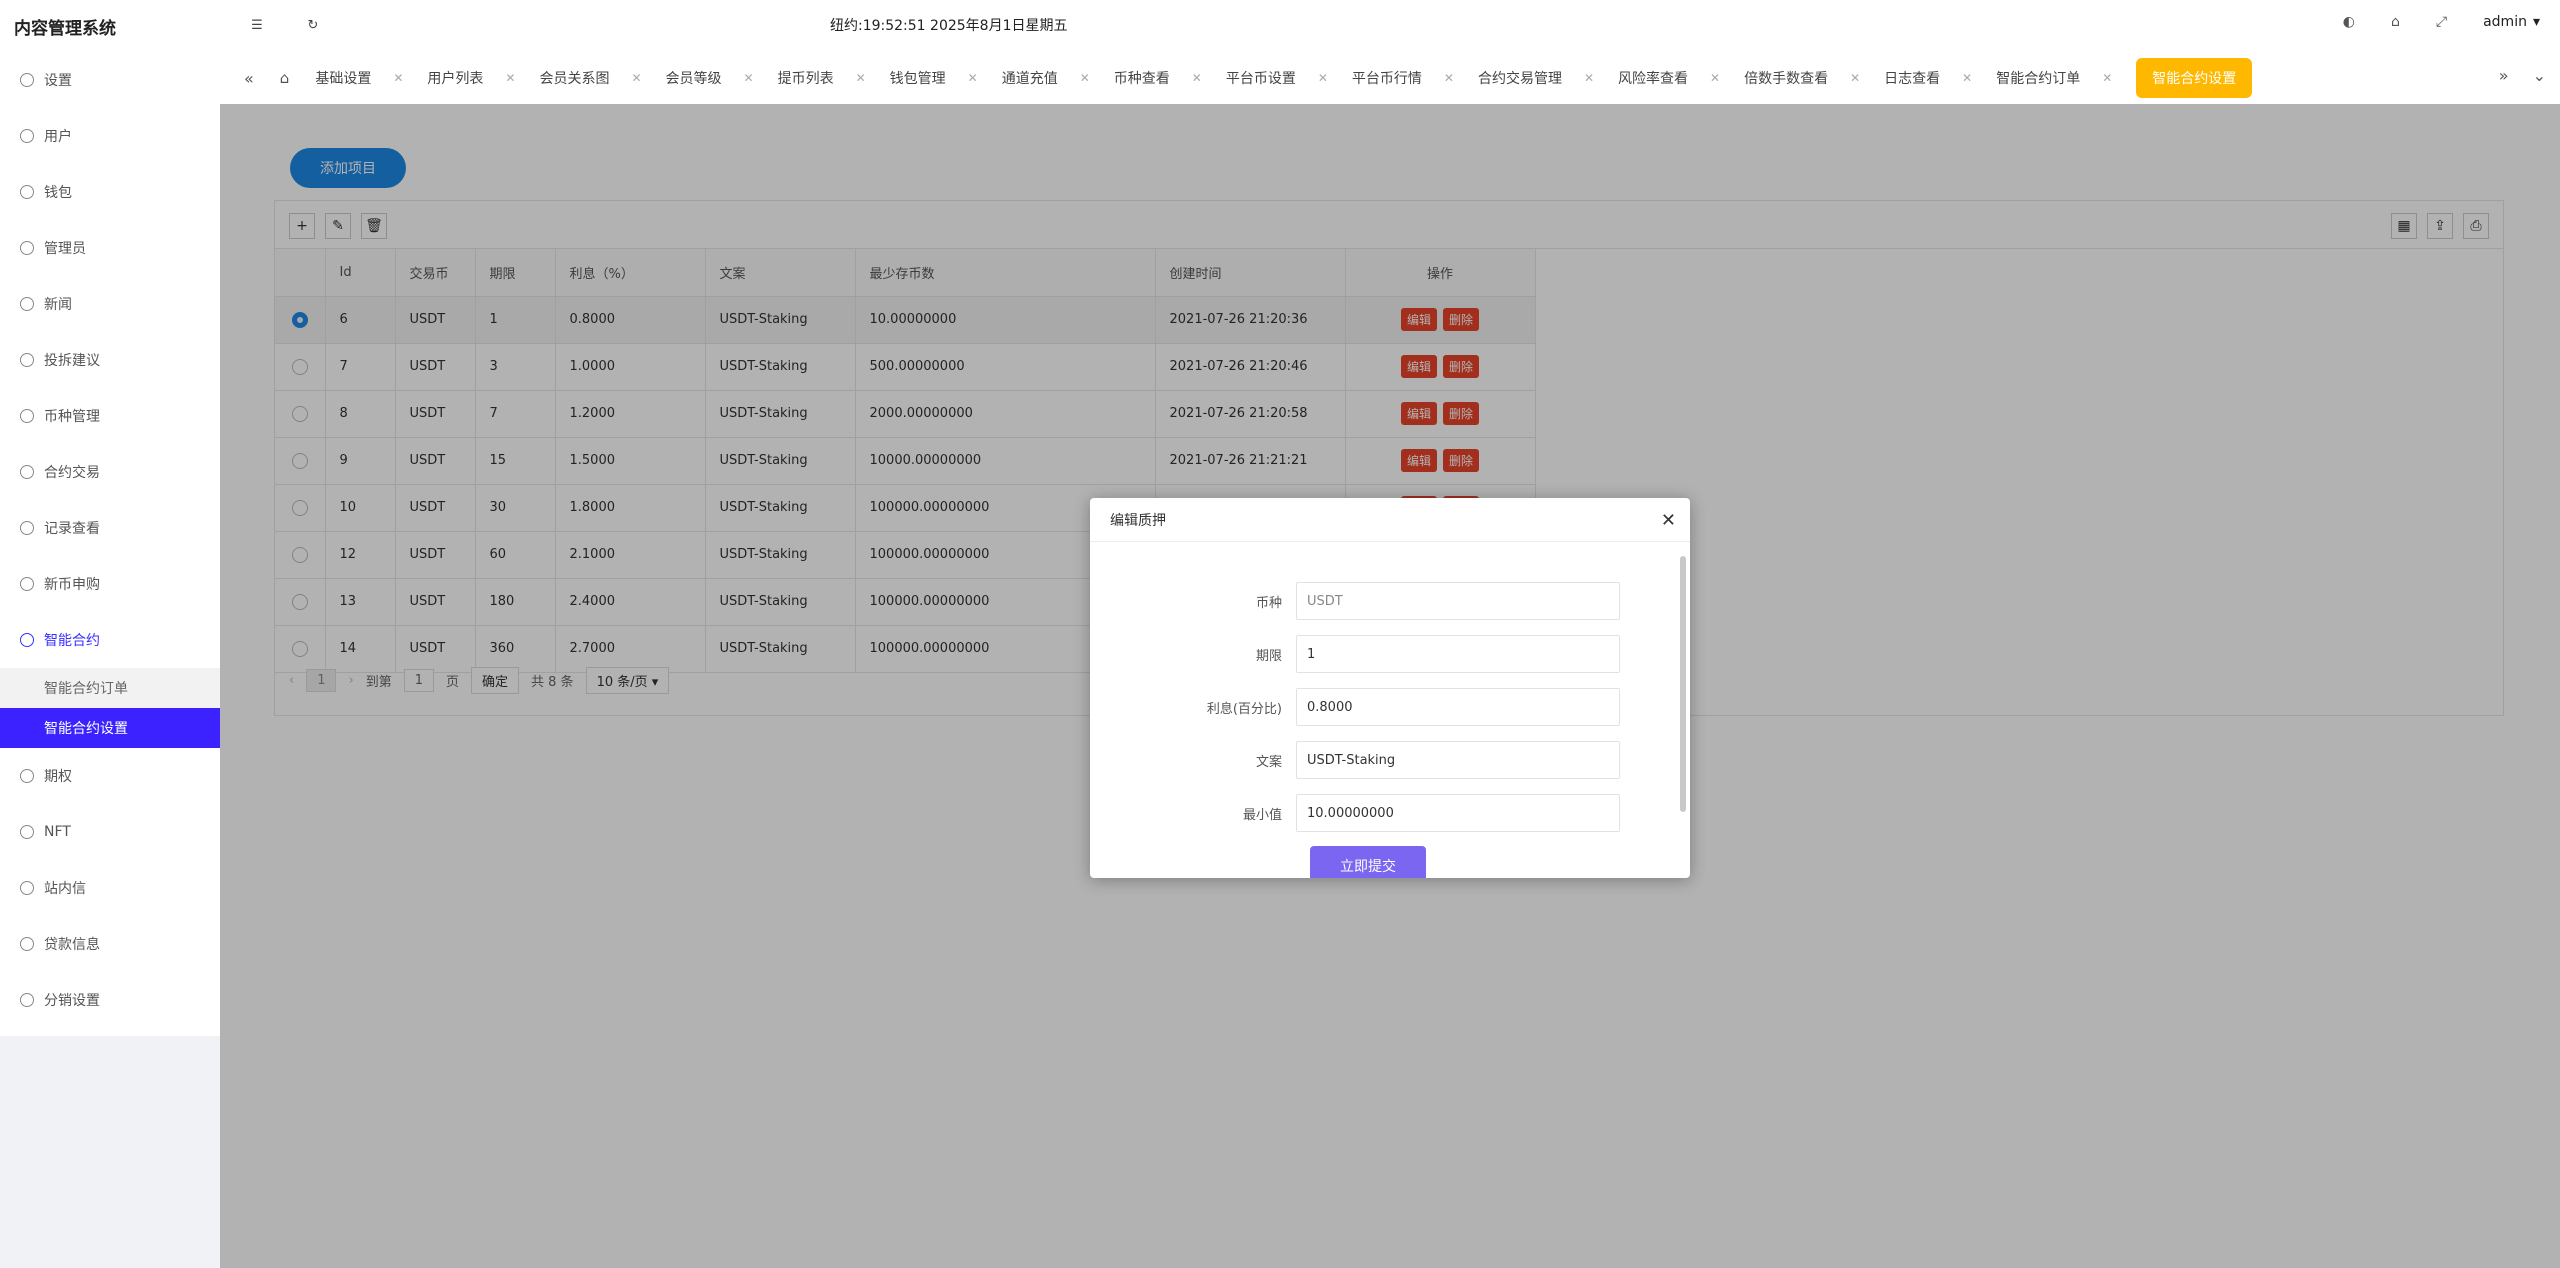 This screenshot has width=2560, height=1268. What do you see at coordinates (110, 728) in the screenshot?
I see `sidebar-sub-smart-contract-settings: 智能合约设置` at bounding box center [110, 728].